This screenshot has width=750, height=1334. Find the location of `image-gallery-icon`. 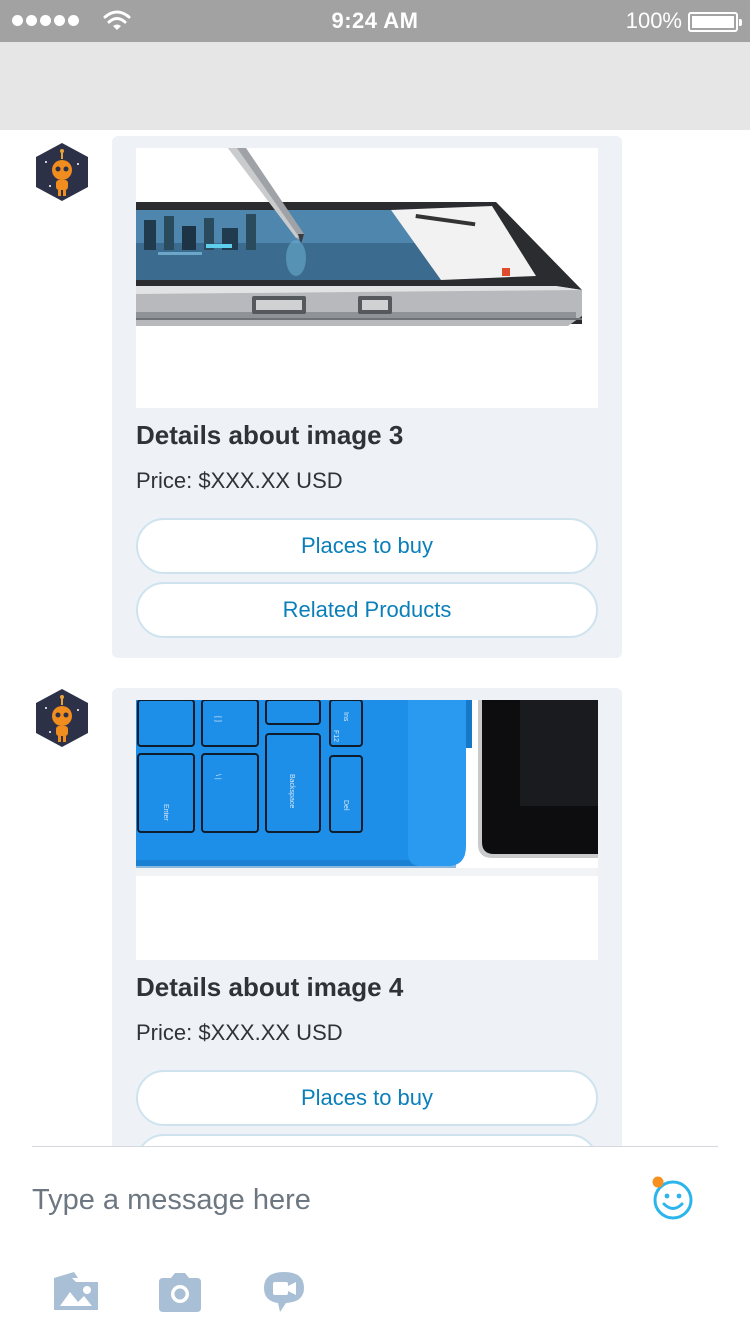

image-gallery-icon is located at coordinates (76, 1292).